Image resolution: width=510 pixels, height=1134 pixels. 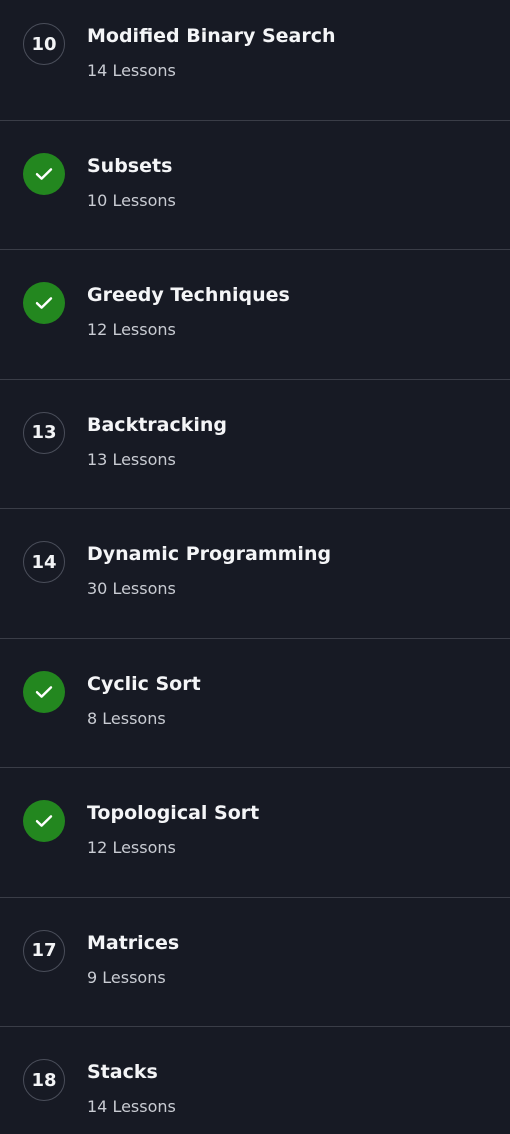 What do you see at coordinates (255, 703) in the screenshot?
I see `module-item-cyclic-sort: Cyclic Sort 8 Lessons` at bounding box center [255, 703].